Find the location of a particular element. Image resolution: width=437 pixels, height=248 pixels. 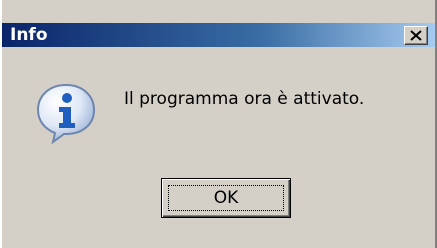

title-bar: Info is located at coordinates (218, 35).